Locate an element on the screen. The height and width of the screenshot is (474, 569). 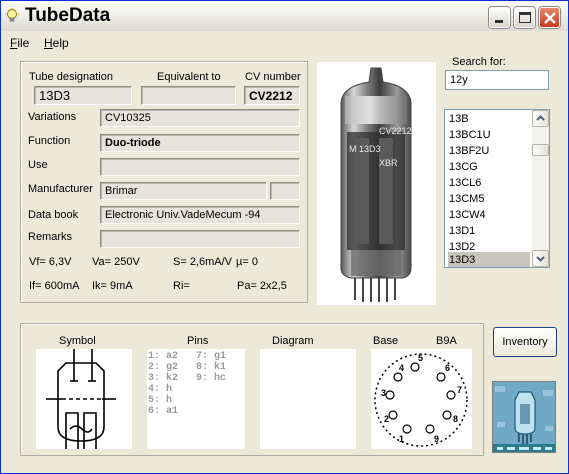
pin-item: 2: g2 is located at coordinates (163, 367).